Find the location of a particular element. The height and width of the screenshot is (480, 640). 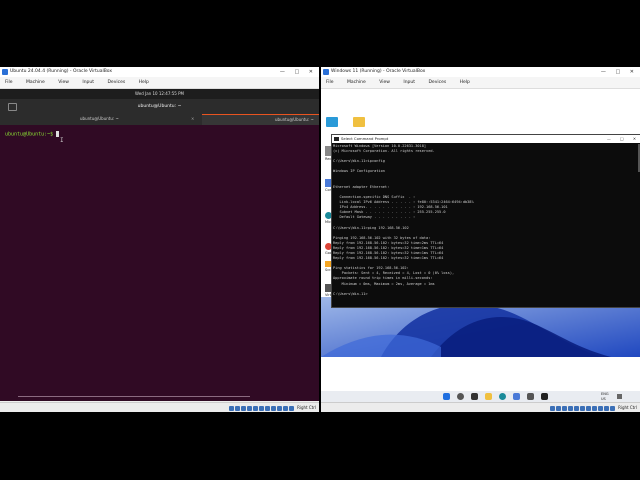

clock: Wed Jan 10 12:47:55 PM is located at coordinates (159, 93).